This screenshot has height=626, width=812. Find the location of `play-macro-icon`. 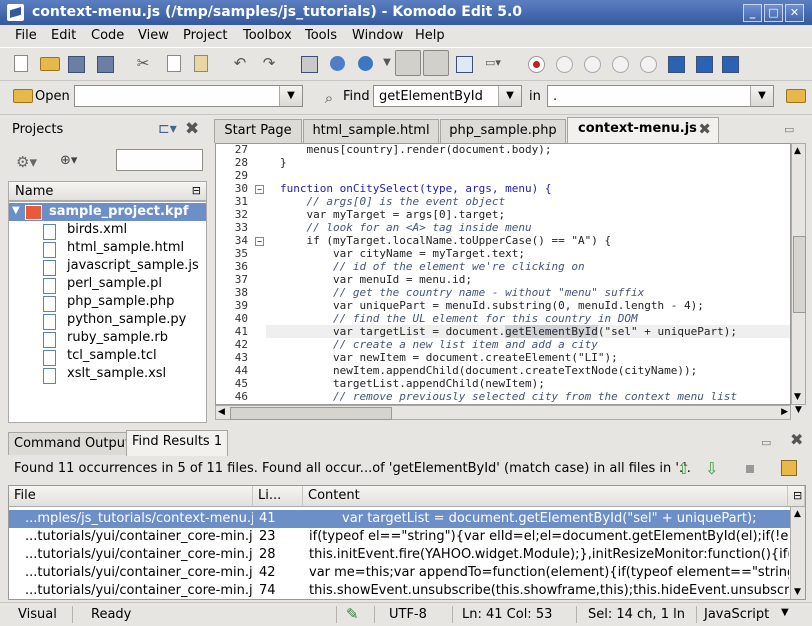

play-macro-icon is located at coordinates (620, 64).